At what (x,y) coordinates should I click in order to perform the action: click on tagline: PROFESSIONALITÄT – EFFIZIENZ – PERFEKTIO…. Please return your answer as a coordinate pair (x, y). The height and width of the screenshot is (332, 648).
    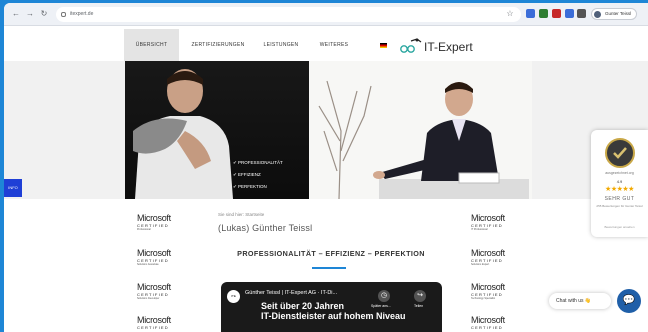
    Looking at the image, I should click on (331, 253).